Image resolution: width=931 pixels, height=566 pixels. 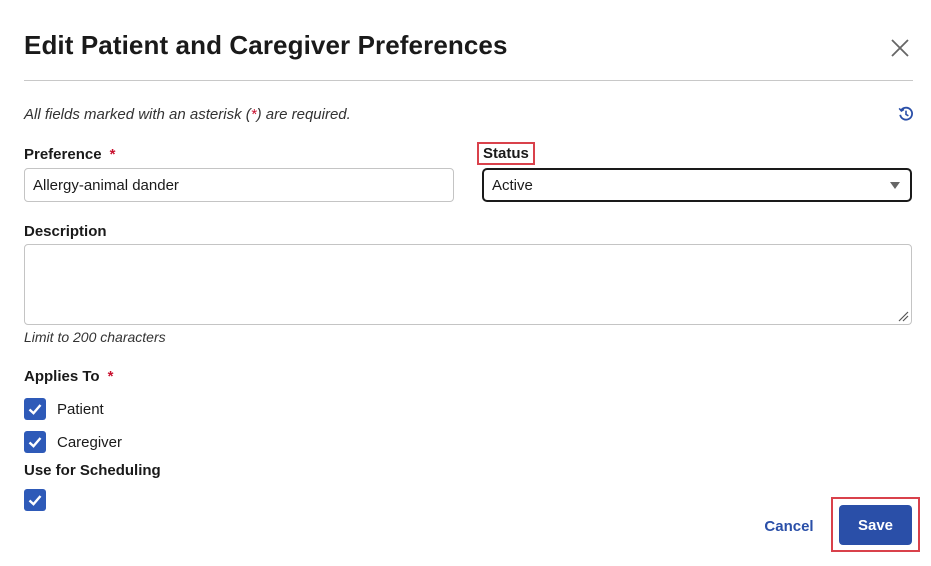 What do you see at coordinates (90, 442) in the screenshot?
I see `caregiver-checkbox-label: Caregiver` at bounding box center [90, 442].